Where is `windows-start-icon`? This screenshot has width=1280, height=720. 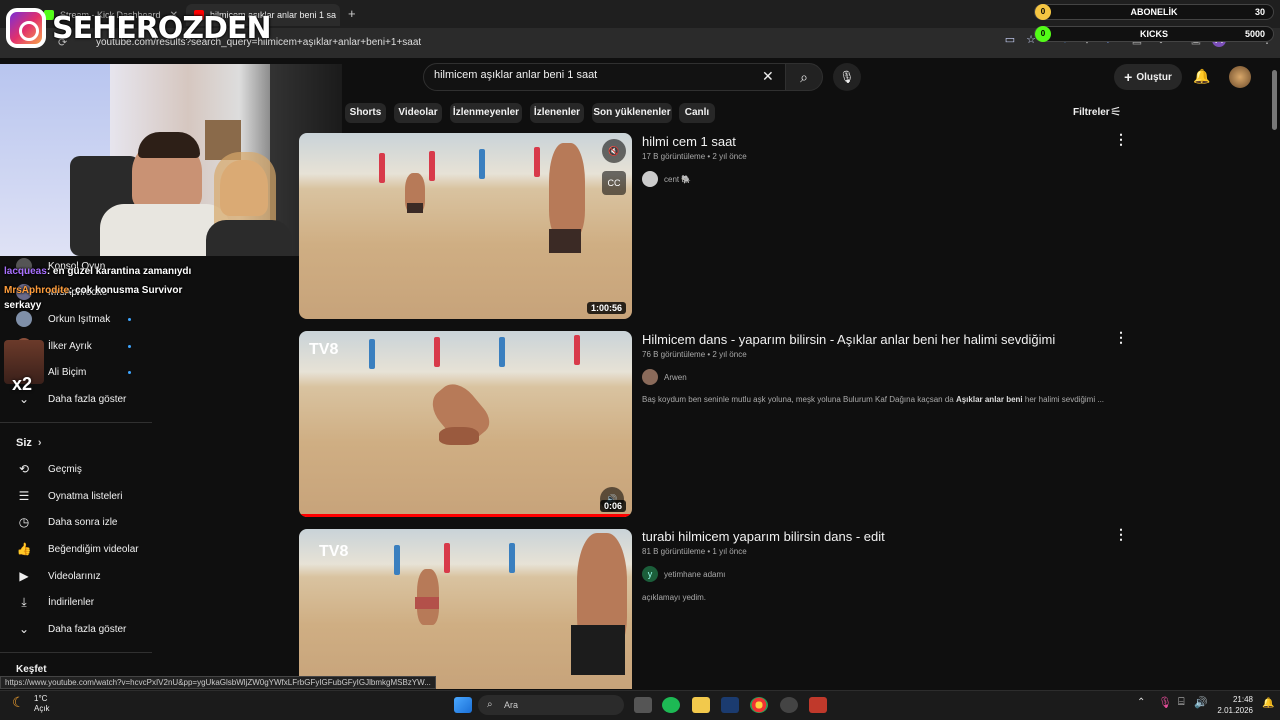 windows-start-icon is located at coordinates (463, 705).